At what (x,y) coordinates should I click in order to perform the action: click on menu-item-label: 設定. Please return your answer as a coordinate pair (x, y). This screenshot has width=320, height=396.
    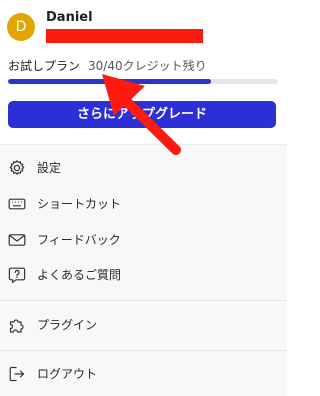
    Looking at the image, I should click on (49, 168).